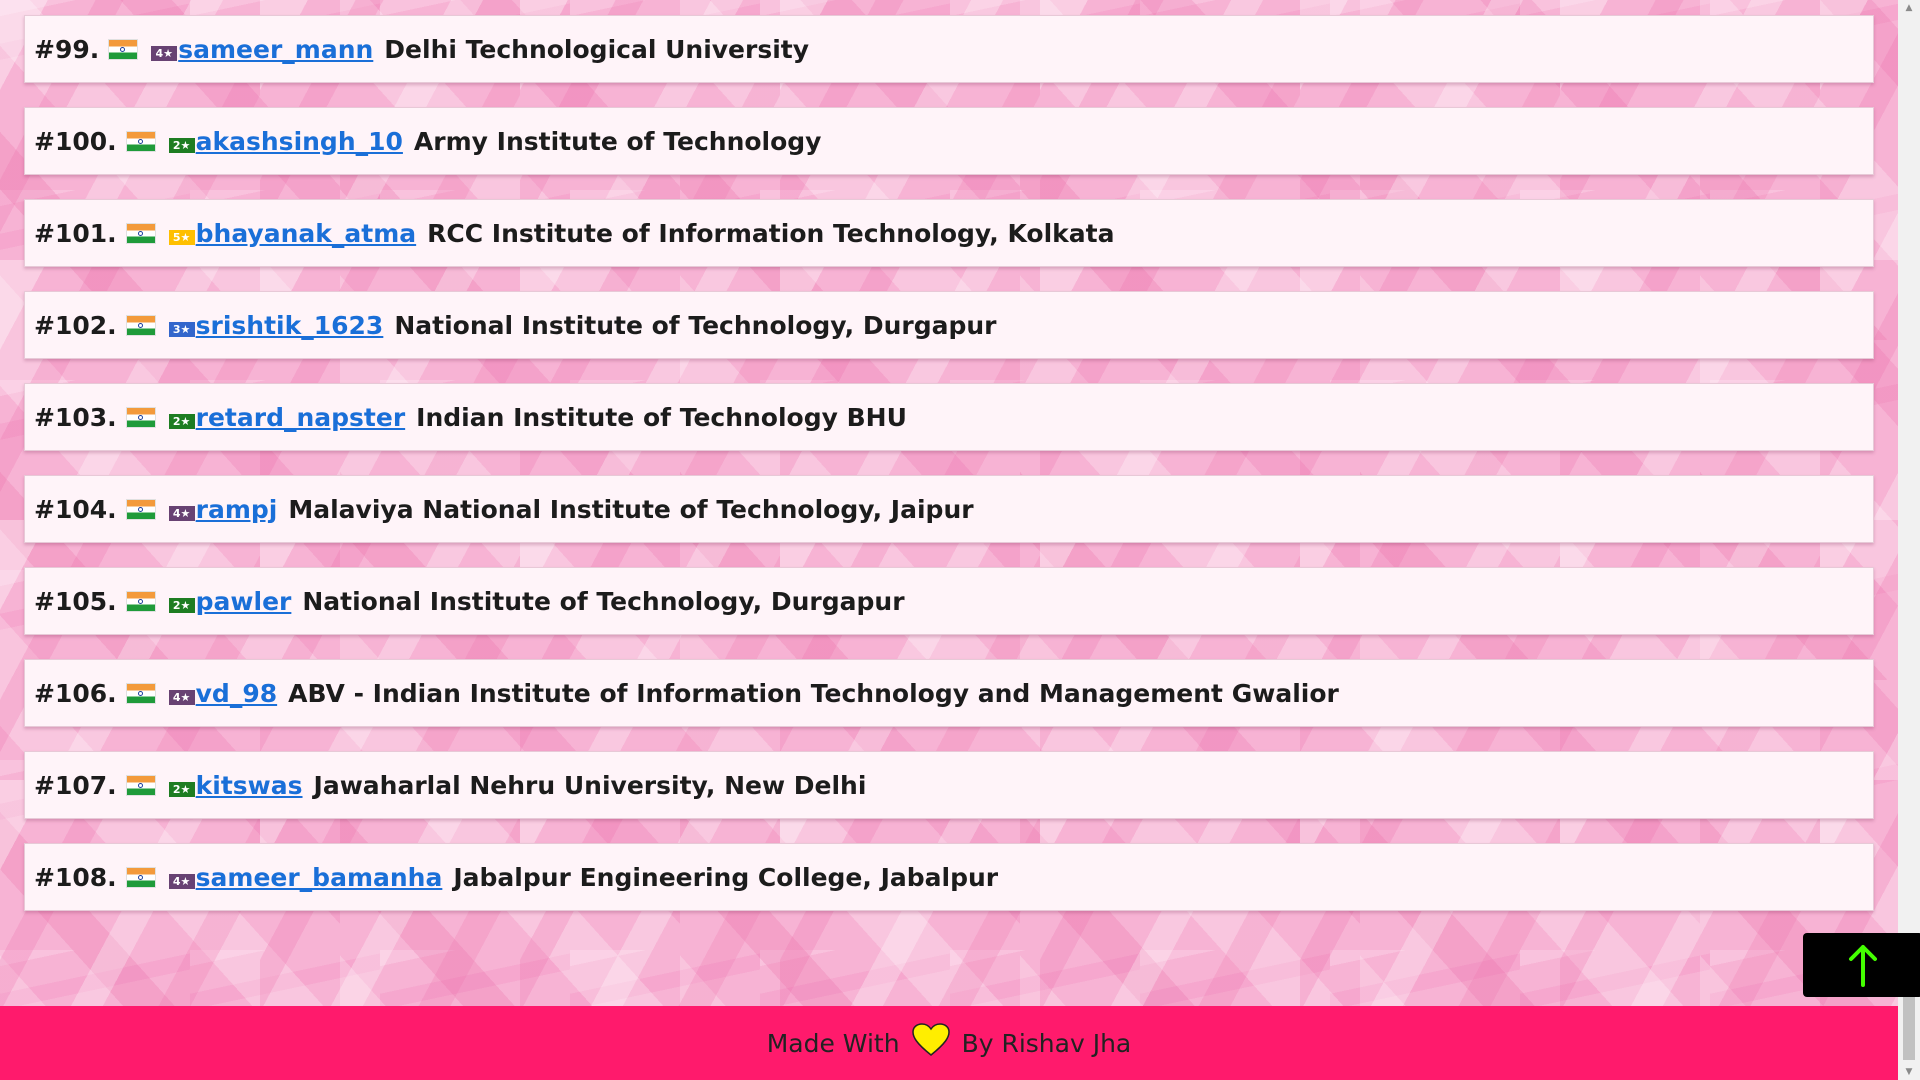  I want to click on username-link: sameer_bamanha, so click(319, 877).